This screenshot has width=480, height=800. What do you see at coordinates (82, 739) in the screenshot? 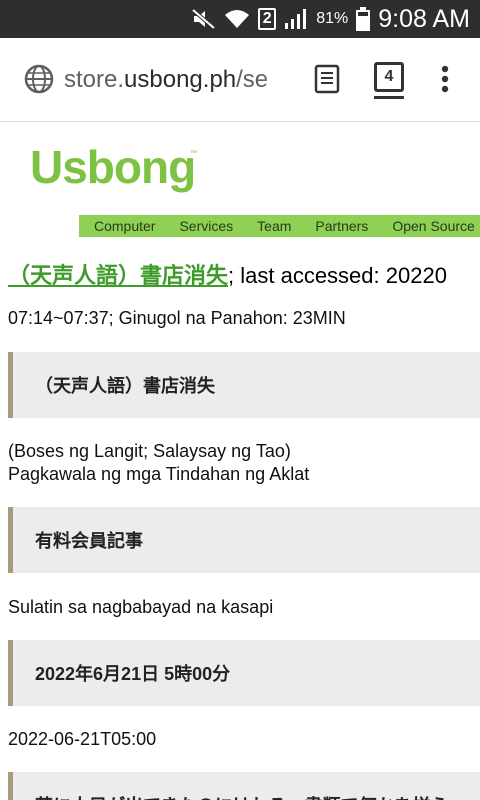
I see `translation-line: 2022-06-21T05:00` at bounding box center [82, 739].